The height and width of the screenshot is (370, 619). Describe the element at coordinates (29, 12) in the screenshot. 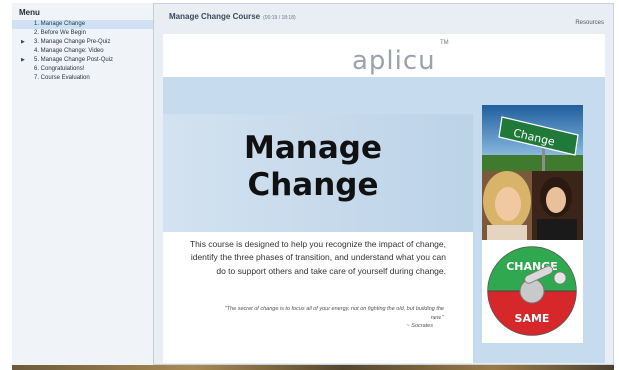

I see `menu-title: Menu` at that location.